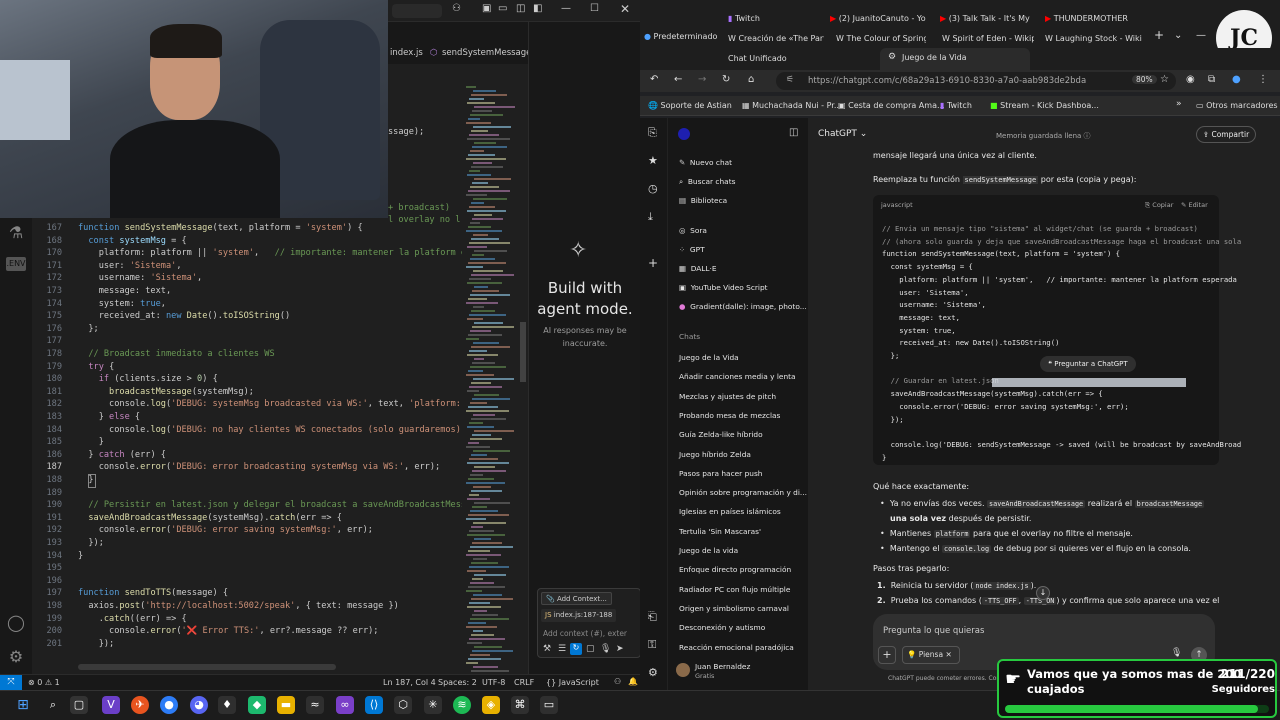 This screenshot has width=1280, height=720. I want to click on chatgpt-taskbar-icon: ✳, so click(433, 705).